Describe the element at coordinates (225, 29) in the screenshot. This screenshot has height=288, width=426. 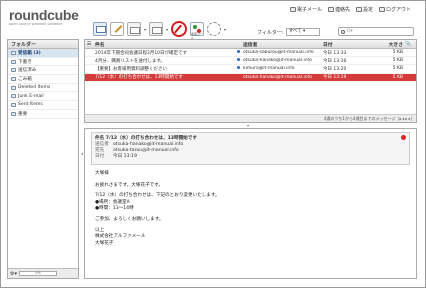
I see `more-dropdown-icon: ▾` at that location.